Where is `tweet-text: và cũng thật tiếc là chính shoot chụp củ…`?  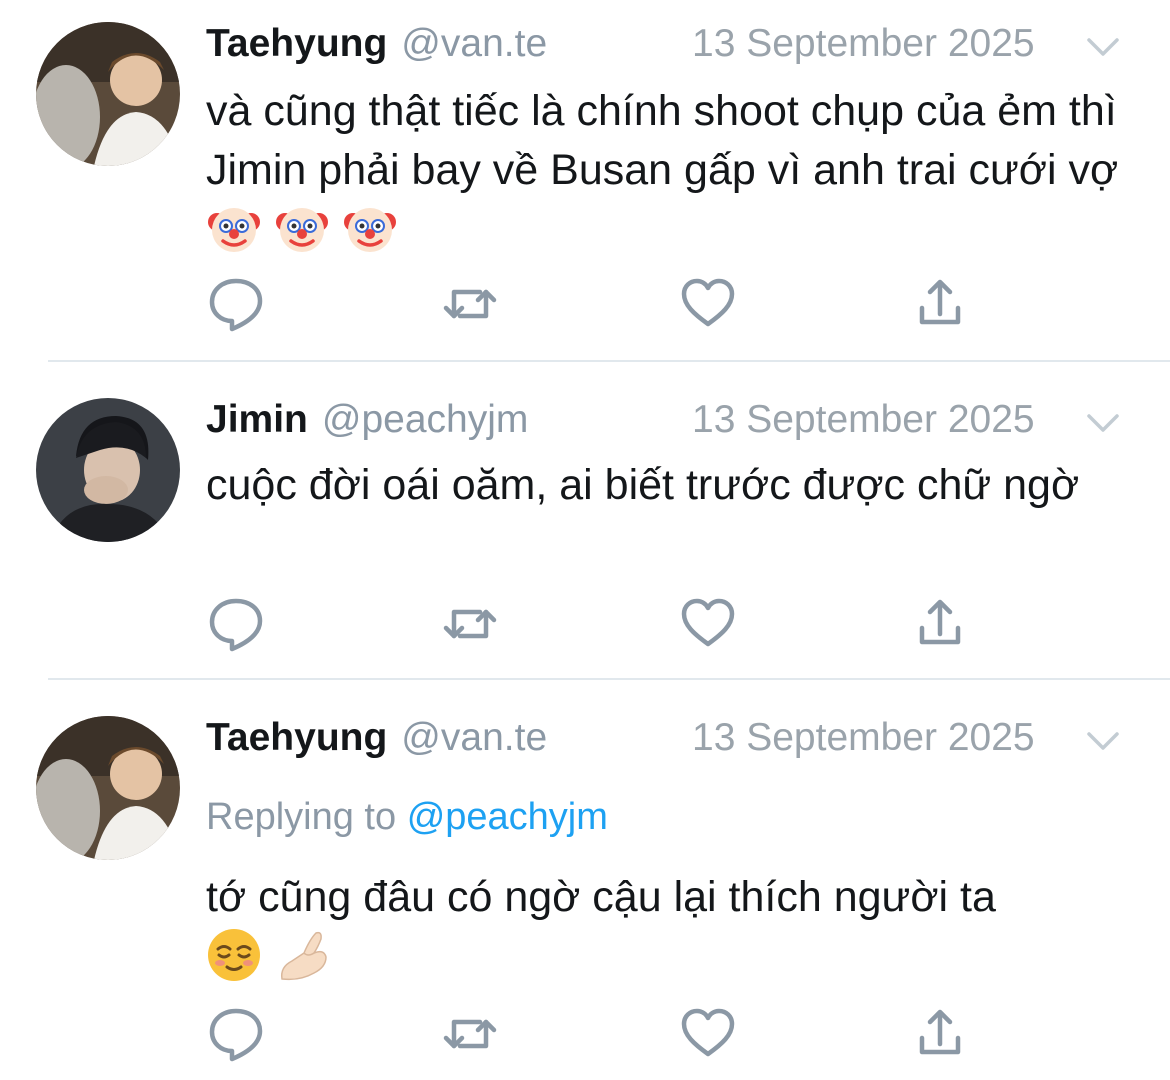 tweet-text: và cũng thật tiếc là chính shoot chụp củ… is located at coordinates (666, 172).